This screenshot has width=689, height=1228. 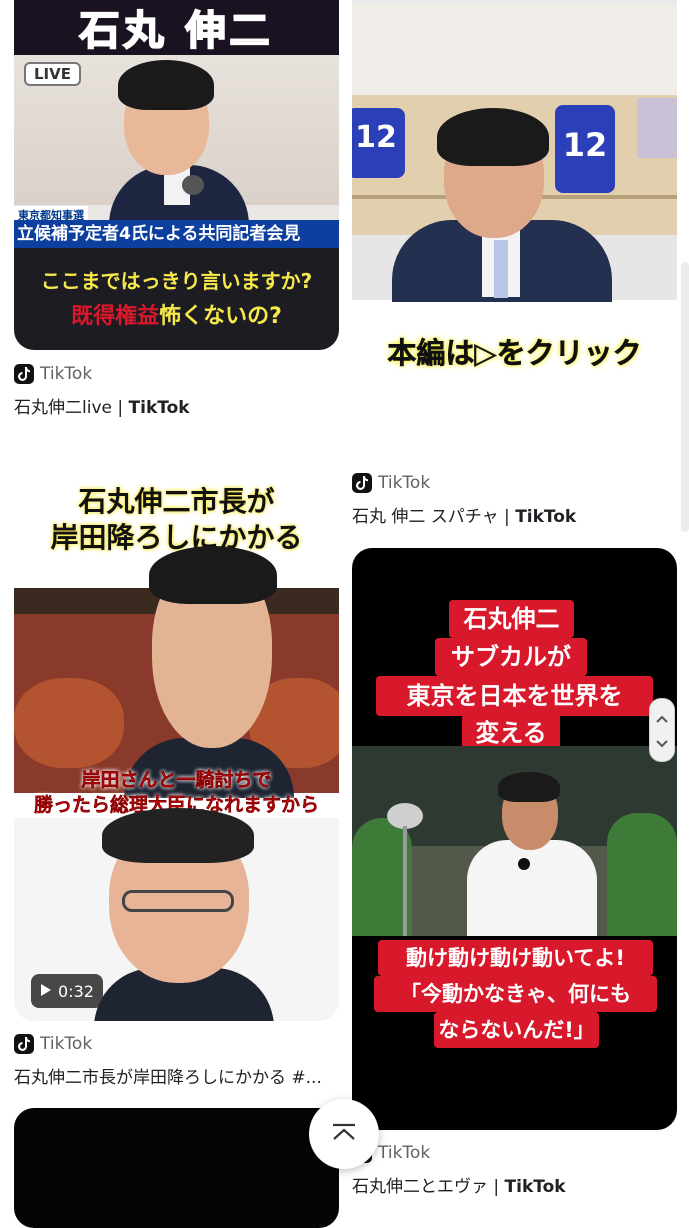 I want to click on chevron-up-icon, so click(x=662, y=717).